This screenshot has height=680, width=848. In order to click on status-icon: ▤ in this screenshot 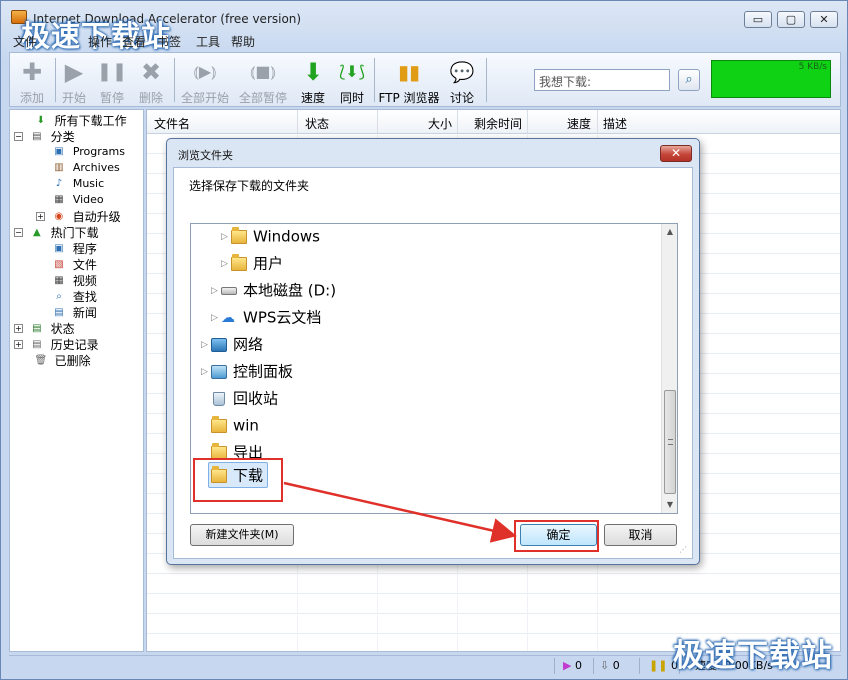, I will do `click(37, 328)`.